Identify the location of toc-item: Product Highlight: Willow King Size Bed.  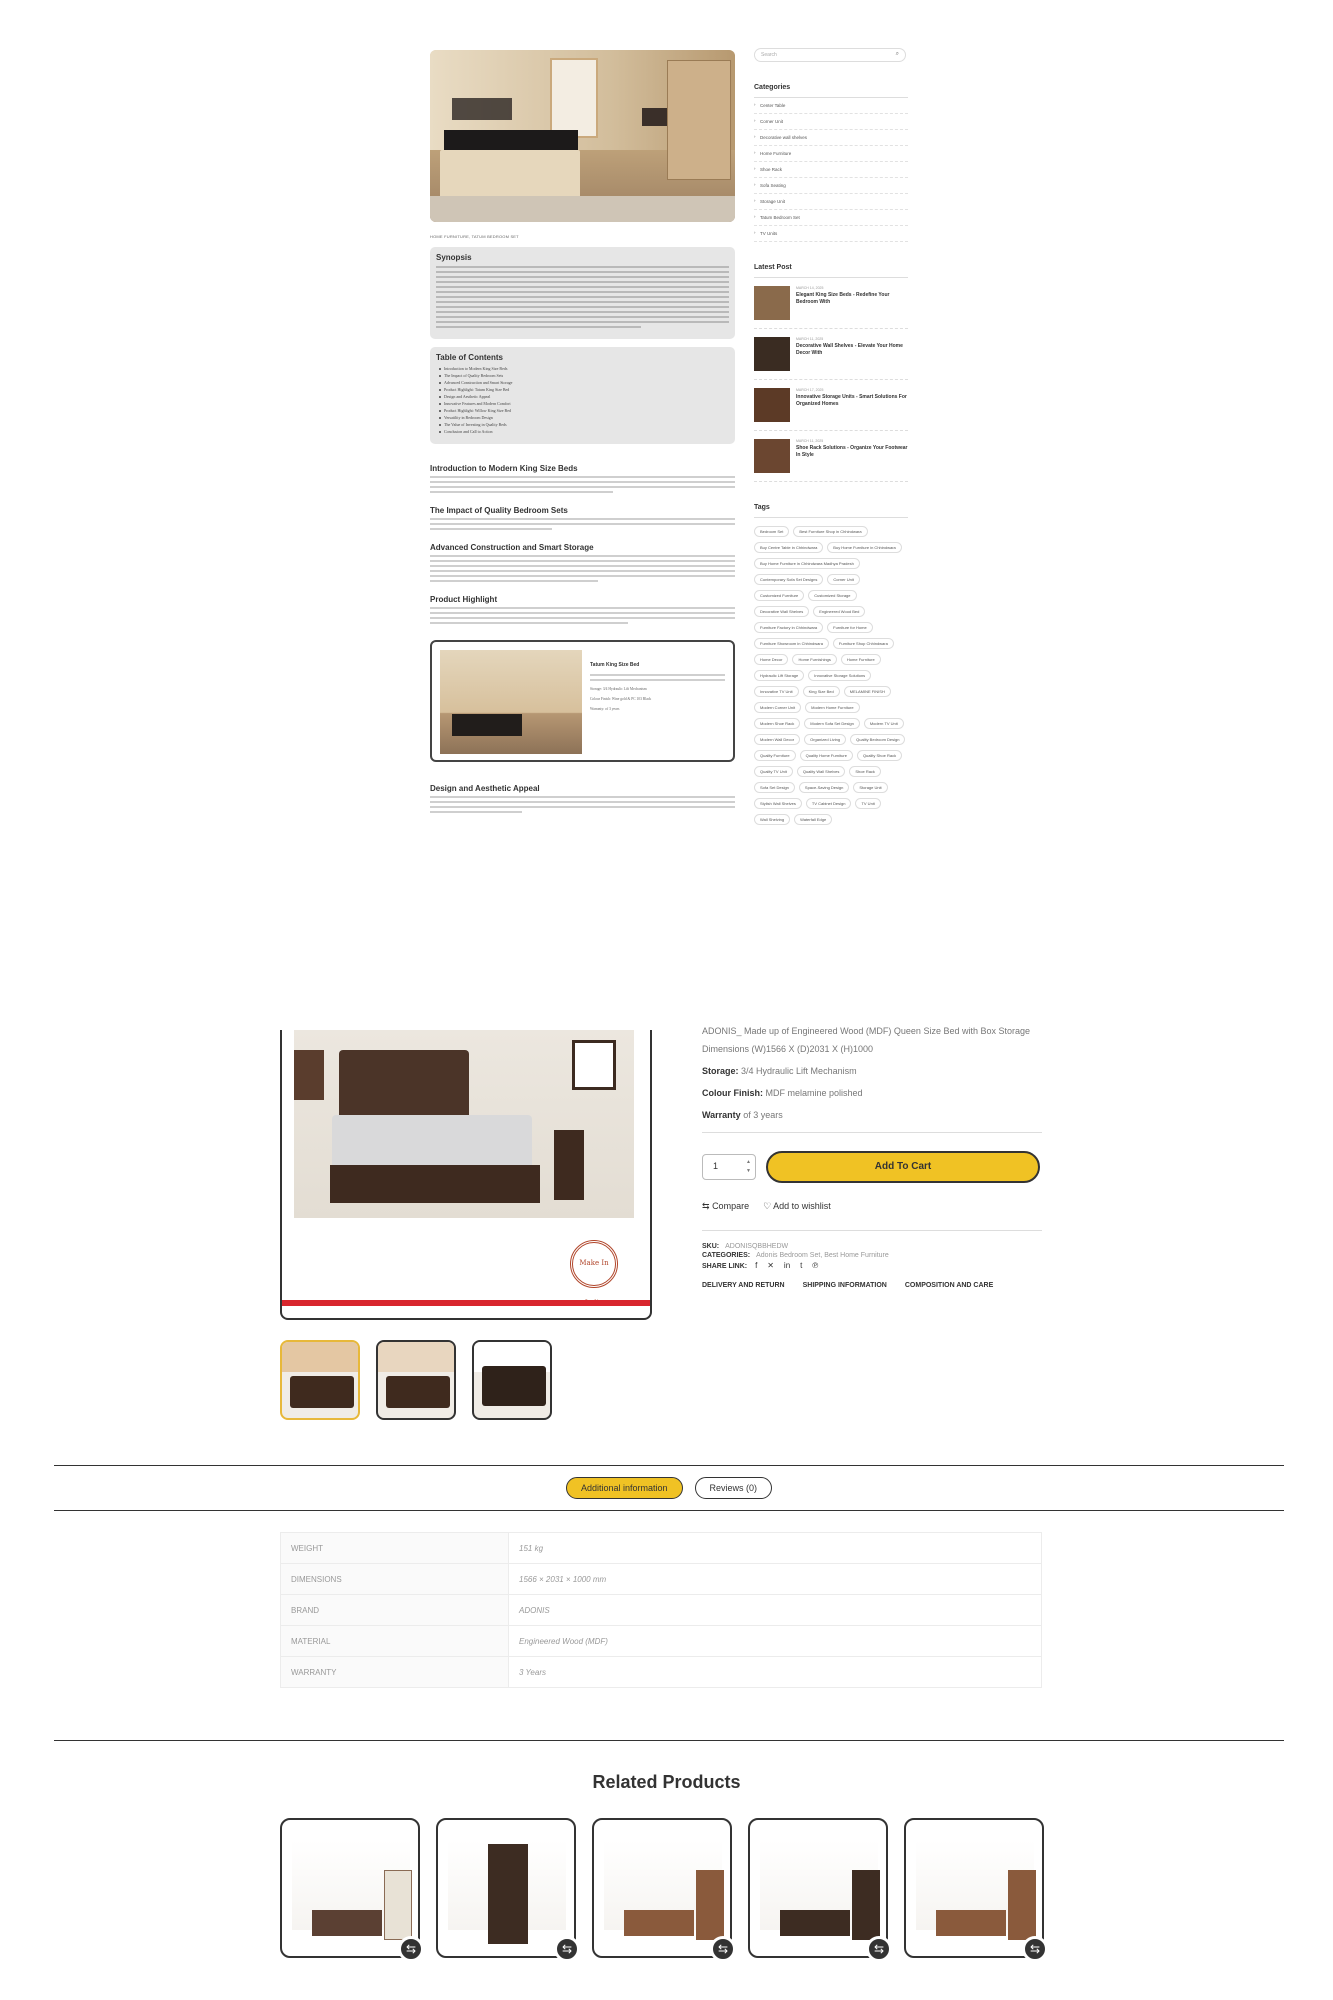
(584, 410).